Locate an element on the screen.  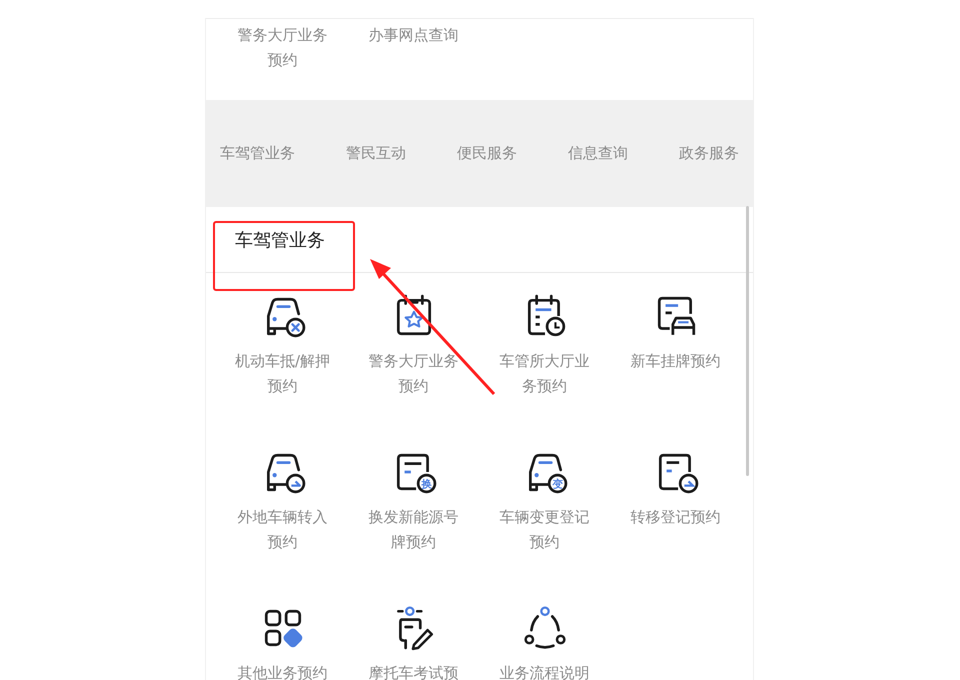
category-tab: 车驾管业务 is located at coordinates (257, 153).